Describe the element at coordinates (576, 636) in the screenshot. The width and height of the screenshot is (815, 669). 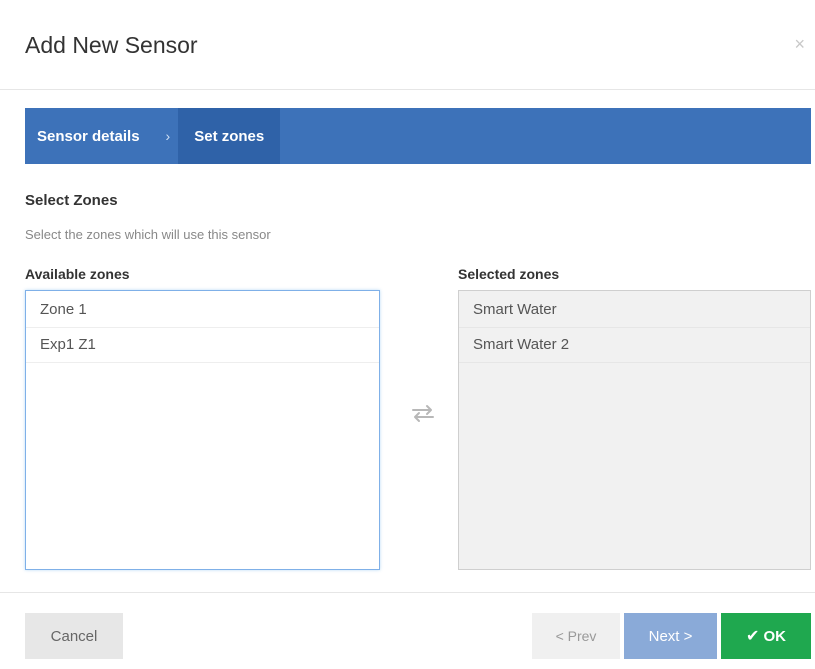
I see `prev-button: < Prev` at that location.